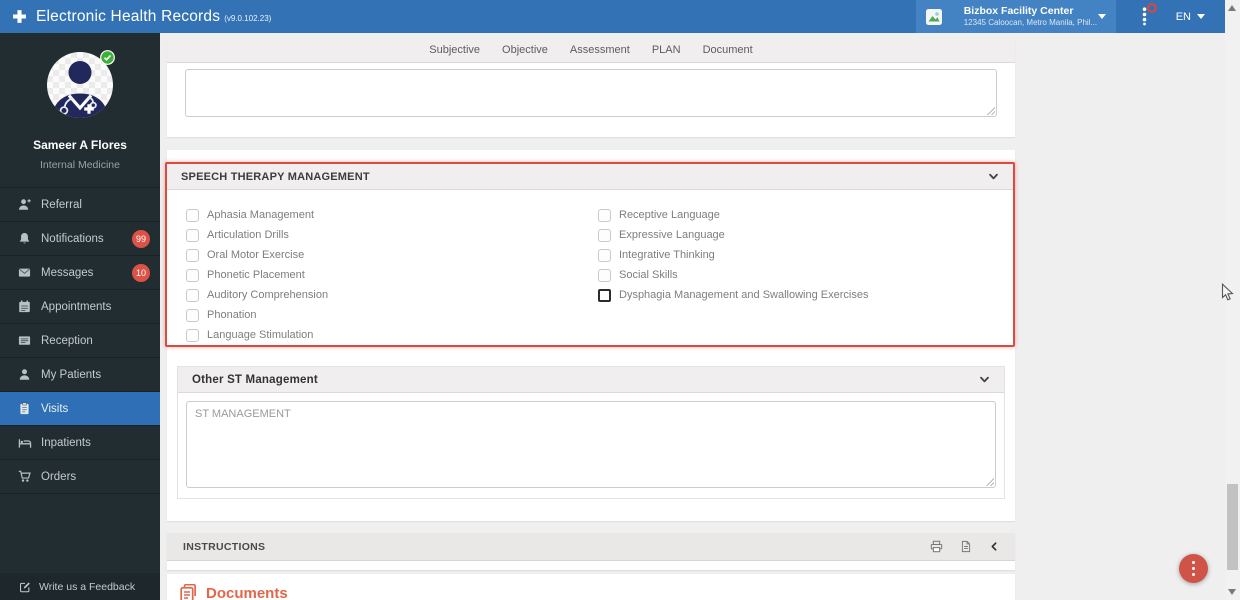 This screenshot has height=600, width=1240. Describe the element at coordinates (666, 50) in the screenshot. I see `tab-plan: PLAN` at that location.